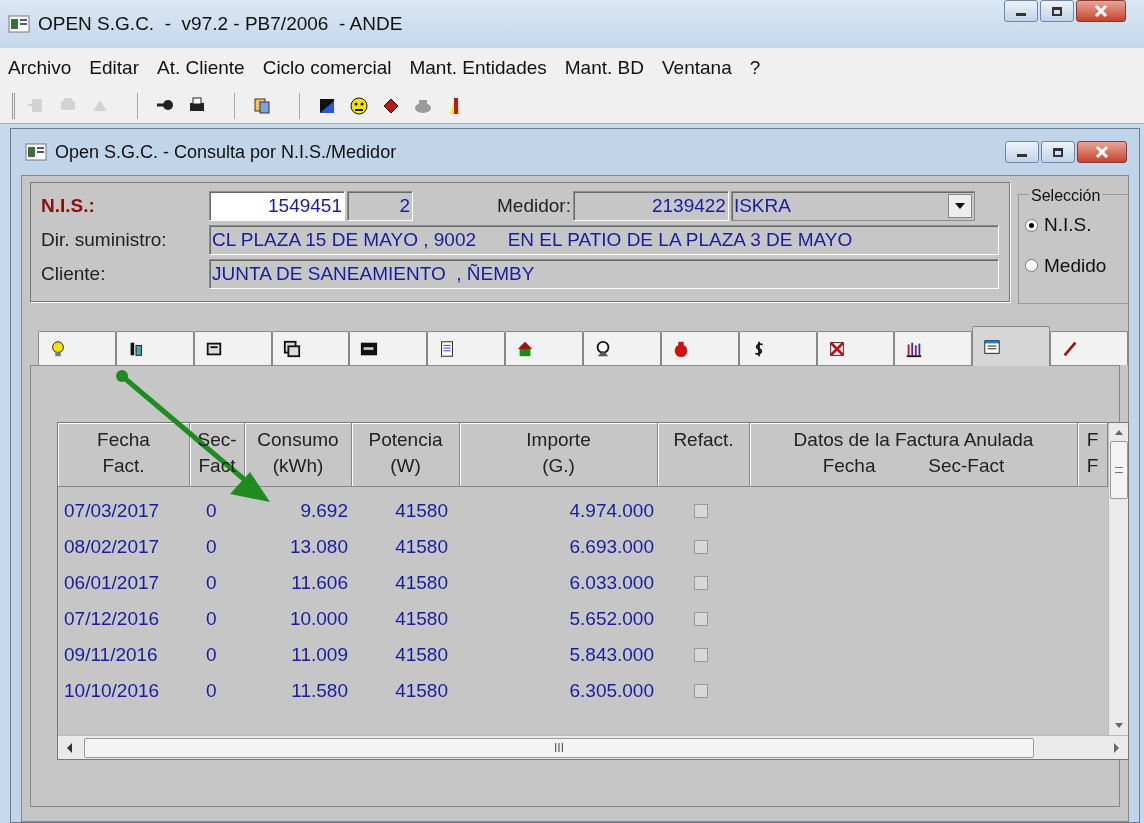 Image resolution: width=1144 pixels, height=823 pixels. What do you see at coordinates (112, 546) in the screenshot?
I see `table-cell-text: 08/02/2017` at bounding box center [112, 546].